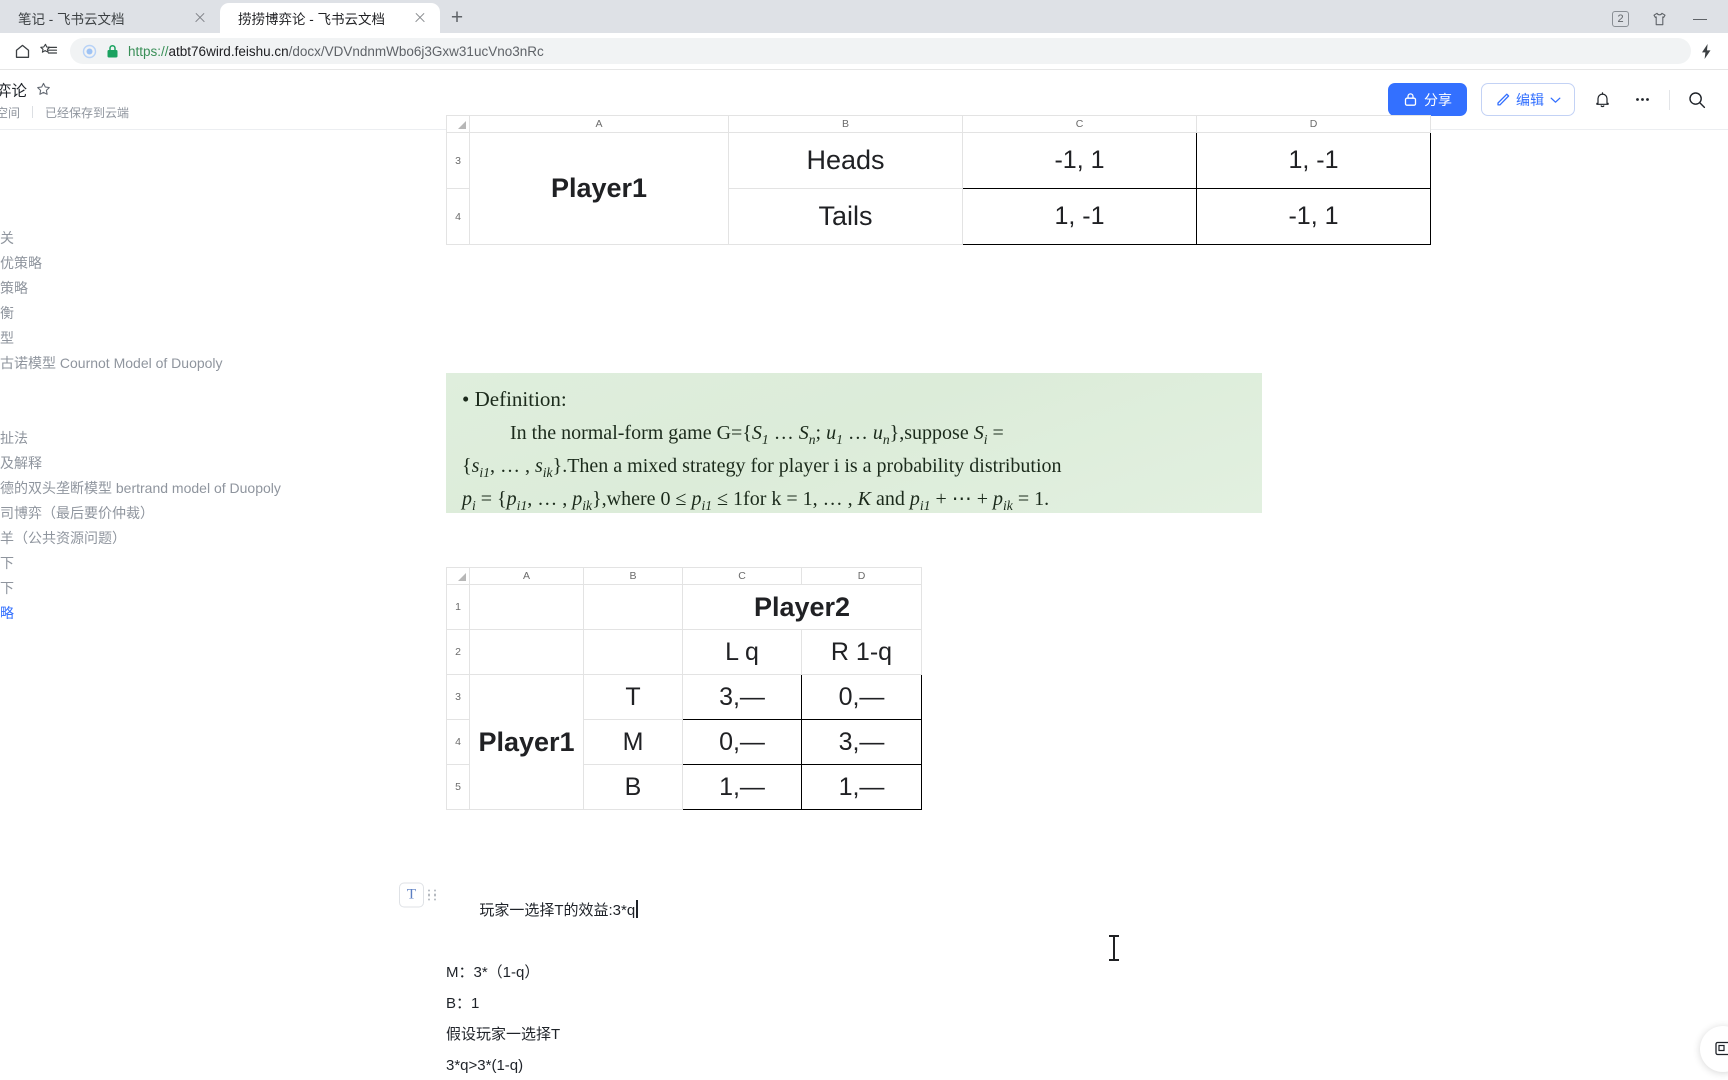 The height and width of the screenshot is (1080, 1728). What do you see at coordinates (330, 18) in the screenshot?
I see `browser-tab-2: 捞捞博弈论 - 飞书云文档` at bounding box center [330, 18].